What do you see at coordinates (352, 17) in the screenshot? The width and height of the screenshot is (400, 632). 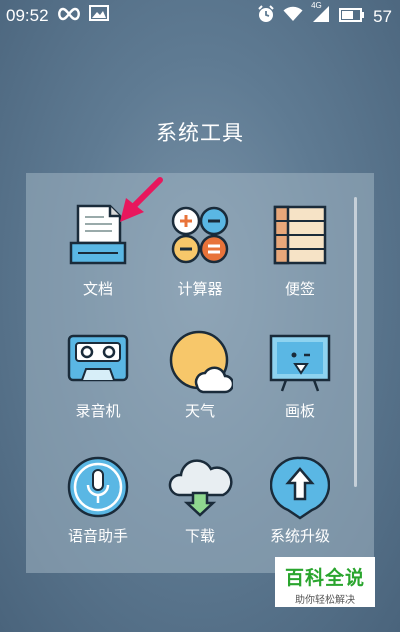 I see `battery-icon` at bounding box center [352, 17].